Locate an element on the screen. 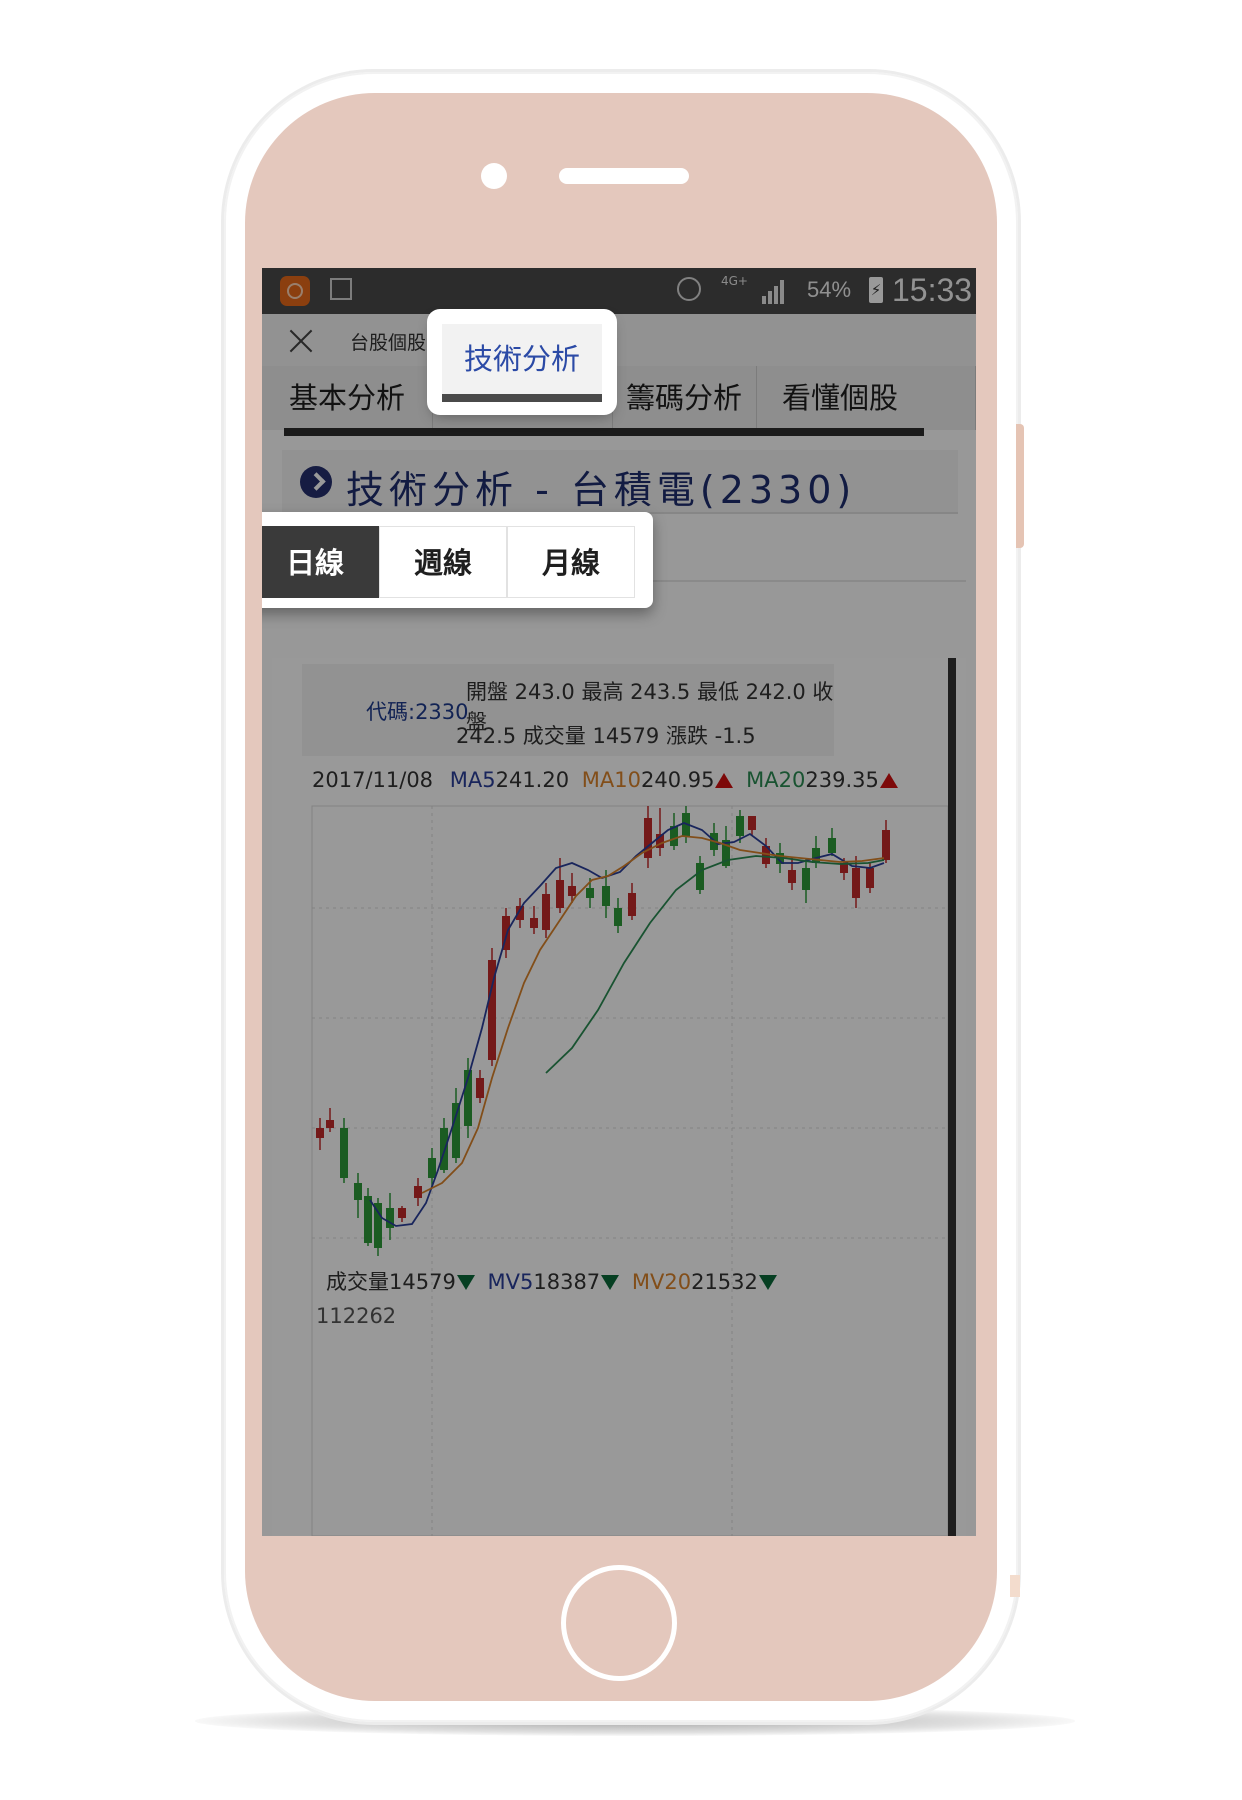  mv20-value: 21532 is located at coordinates (724, 1282).